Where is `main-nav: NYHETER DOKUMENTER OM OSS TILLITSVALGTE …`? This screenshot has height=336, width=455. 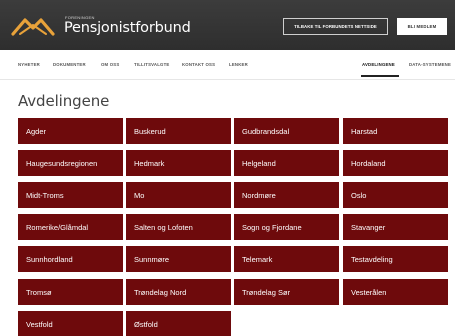 main-nav: NYHETER DOKUMENTER OM OSS TILLITSVALGTE … is located at coordinates (227, 65).